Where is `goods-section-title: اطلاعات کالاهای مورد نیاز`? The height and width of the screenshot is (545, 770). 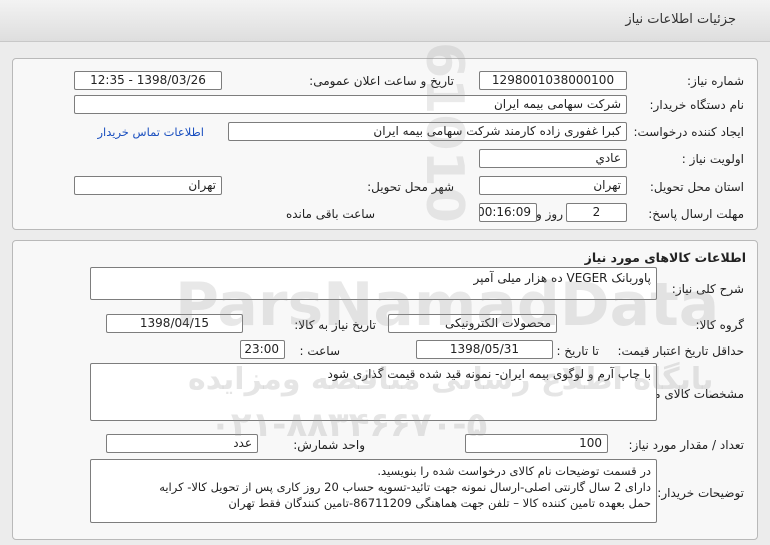
goods-section-title: اطلاعات کالاهای مورد نیاز is located at coordinates (665, 257).